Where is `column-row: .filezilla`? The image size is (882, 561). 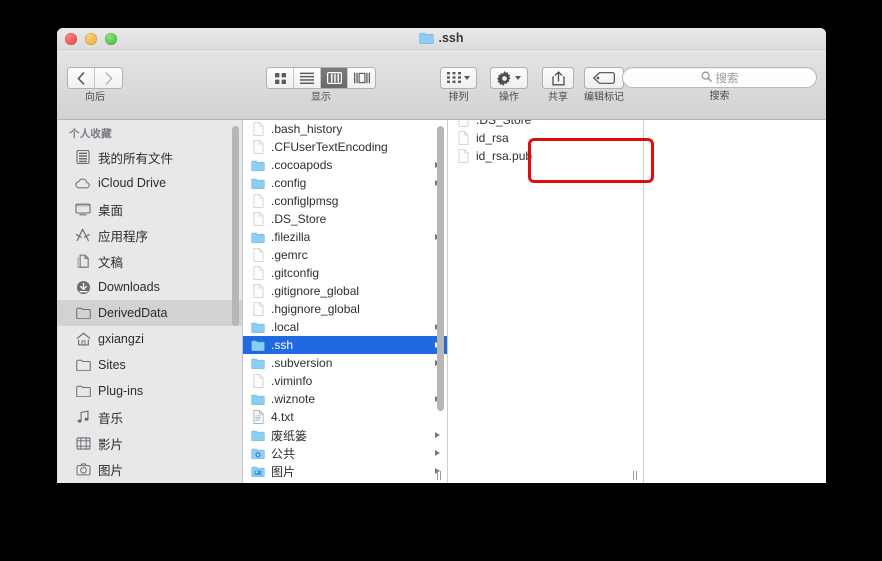 column-row: .filezilla is located at coordinates (345, 237).